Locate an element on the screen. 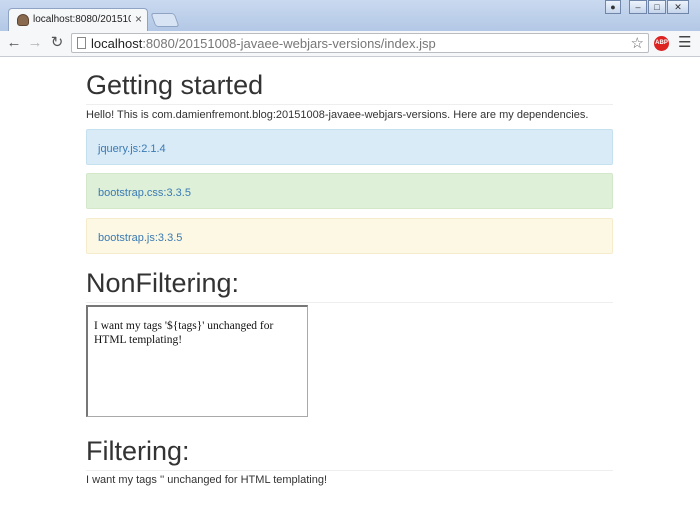 The image size is (700, 512). browser-tab: localhost:8080/20151008- × is located at coordinates (78, 19).